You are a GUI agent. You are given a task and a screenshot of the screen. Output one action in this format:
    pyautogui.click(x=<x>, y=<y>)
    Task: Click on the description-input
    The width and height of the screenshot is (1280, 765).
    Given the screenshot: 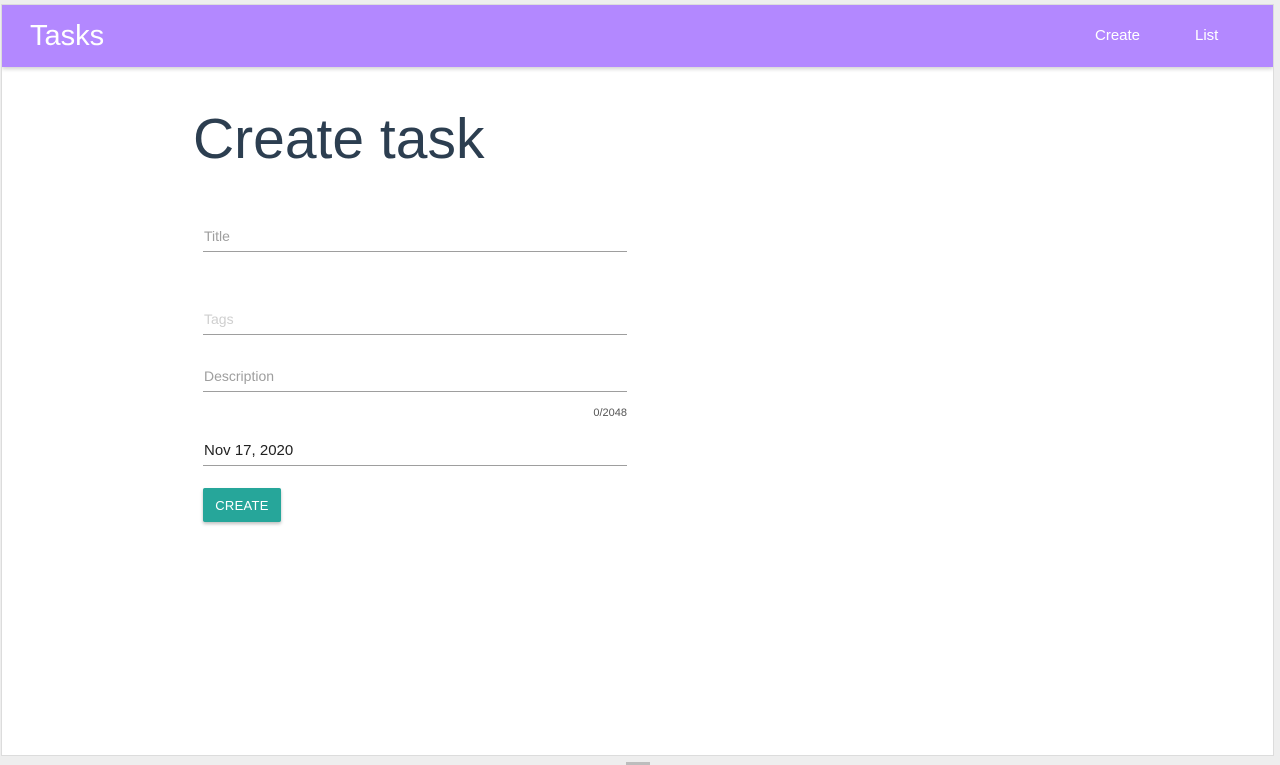 What is the action you would take?
    pyautogui.click(x=415, y=376)
    